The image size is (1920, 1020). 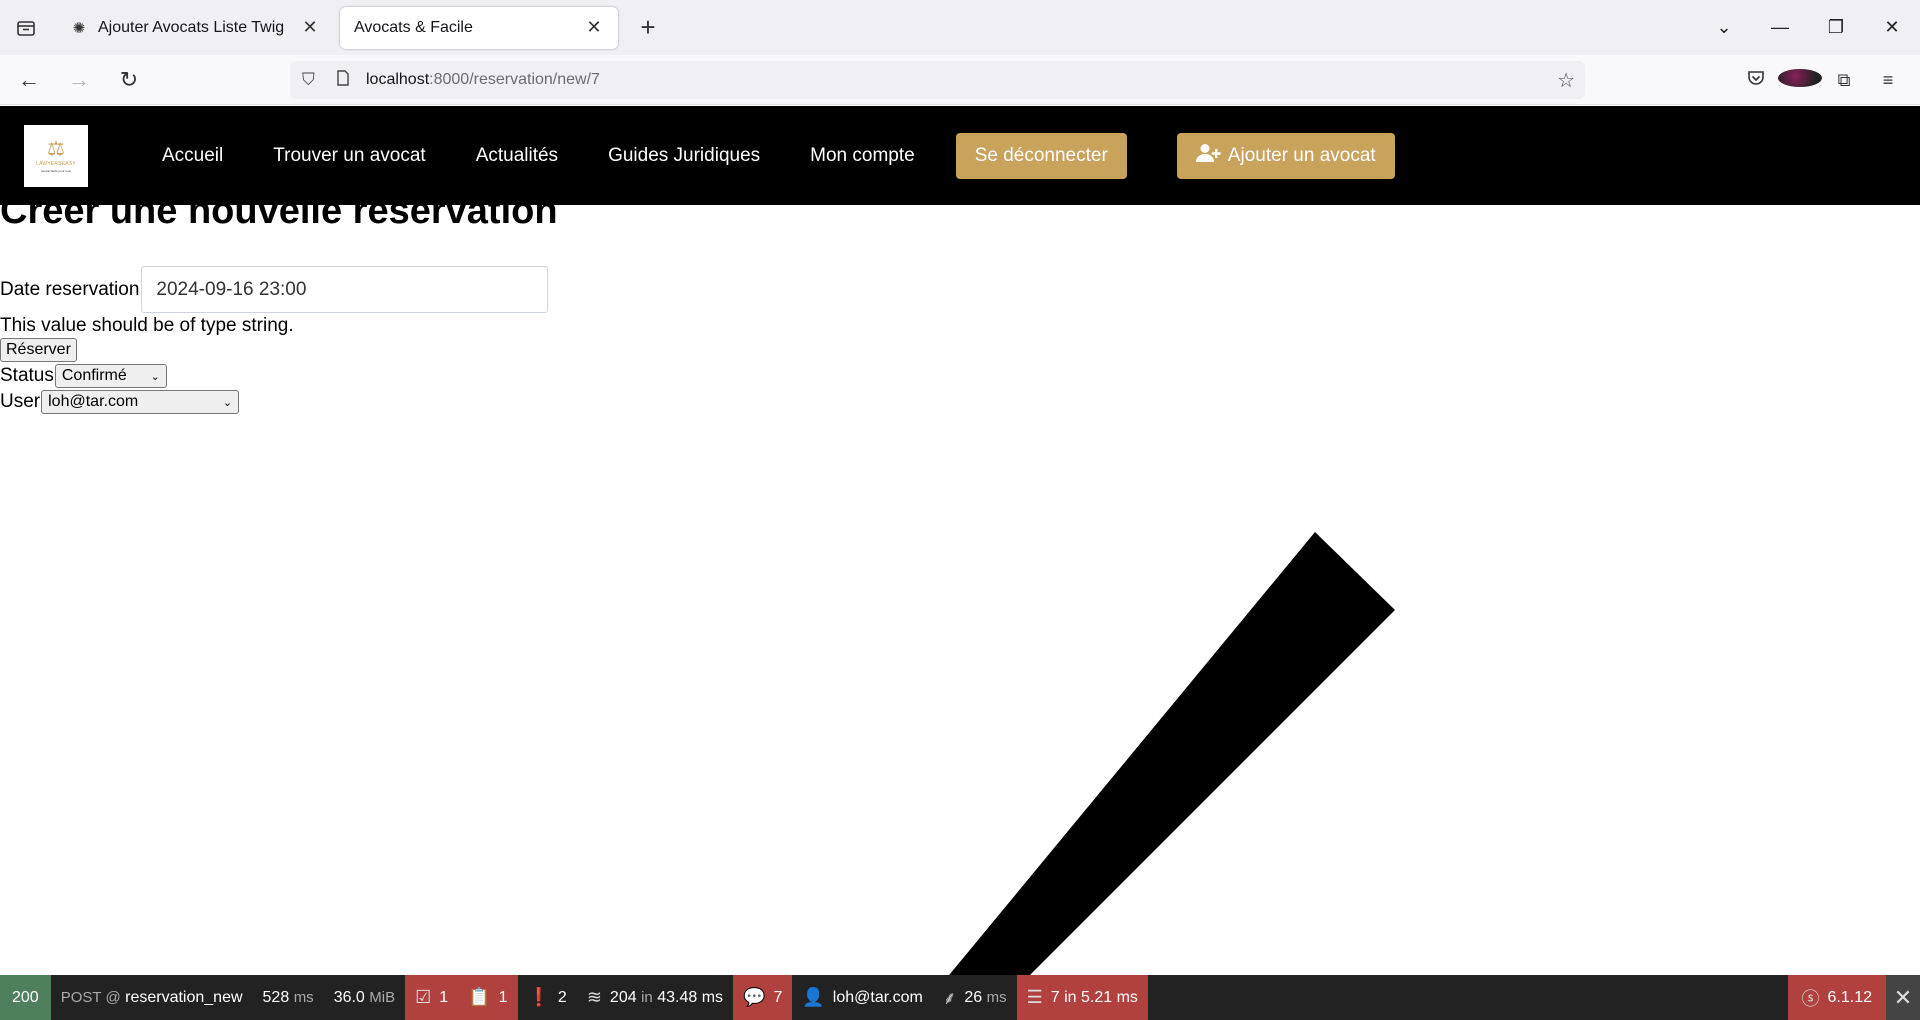 I want to click on menu-item-guides: Guides Juridiques, so click(x=684, y=156).